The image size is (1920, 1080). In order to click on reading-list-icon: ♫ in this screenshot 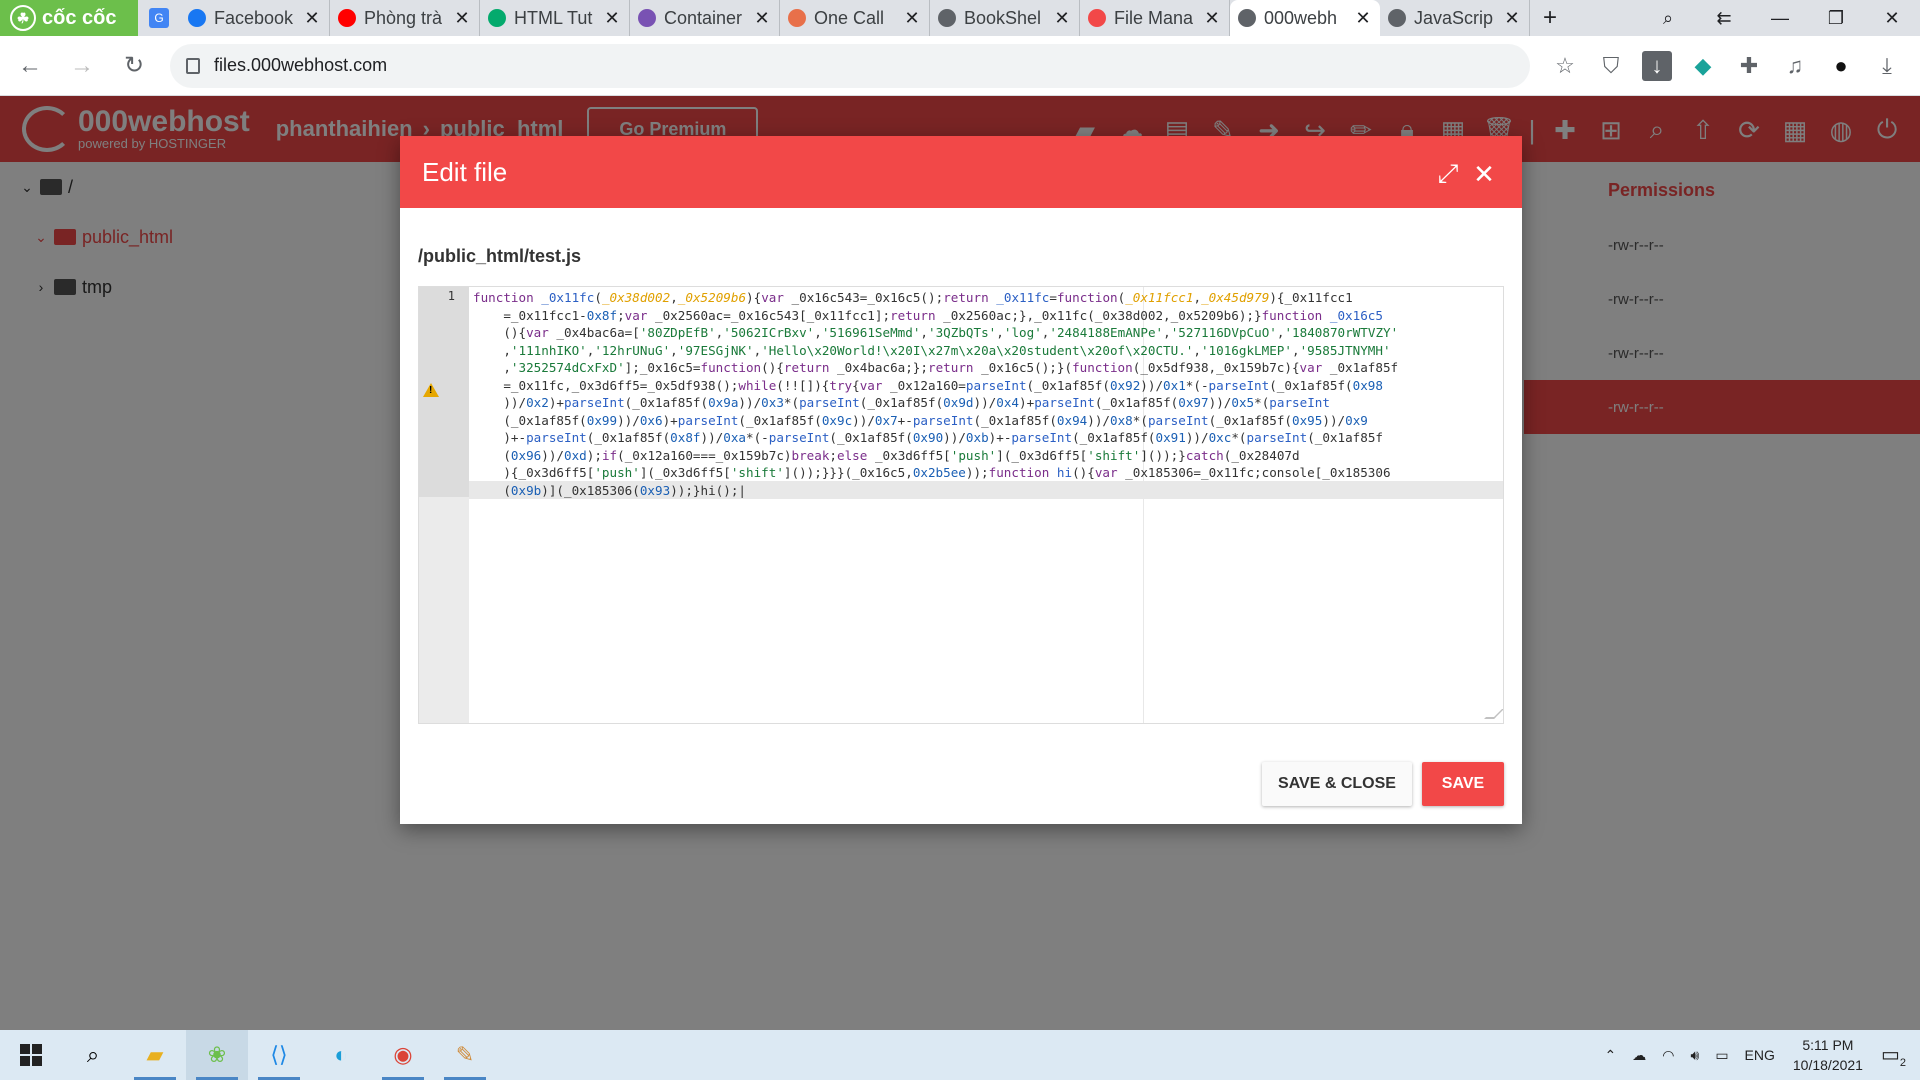, I will do `click(1795, 66)`.